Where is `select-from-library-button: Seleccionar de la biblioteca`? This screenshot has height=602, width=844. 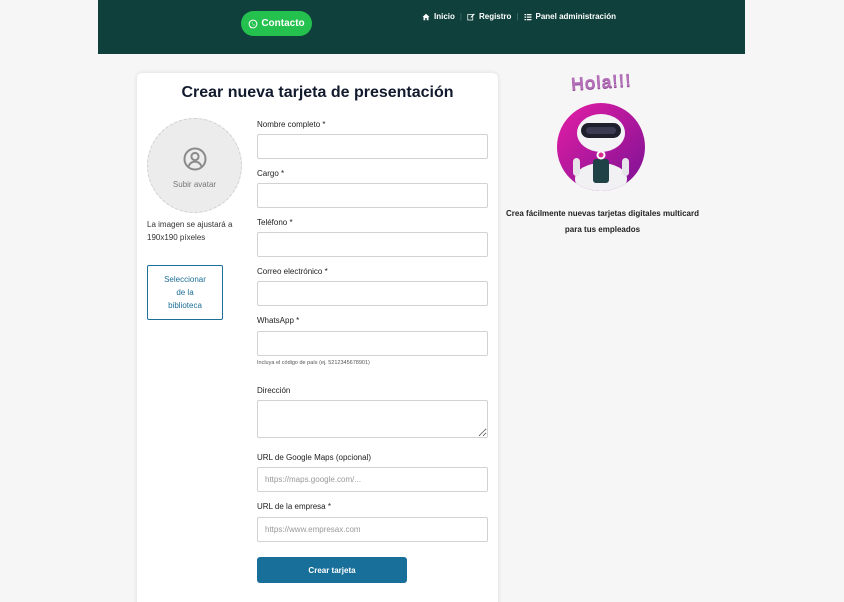 select-from-library-button: Seleccionar de la biblioteca is located at coordinates (185, 292).